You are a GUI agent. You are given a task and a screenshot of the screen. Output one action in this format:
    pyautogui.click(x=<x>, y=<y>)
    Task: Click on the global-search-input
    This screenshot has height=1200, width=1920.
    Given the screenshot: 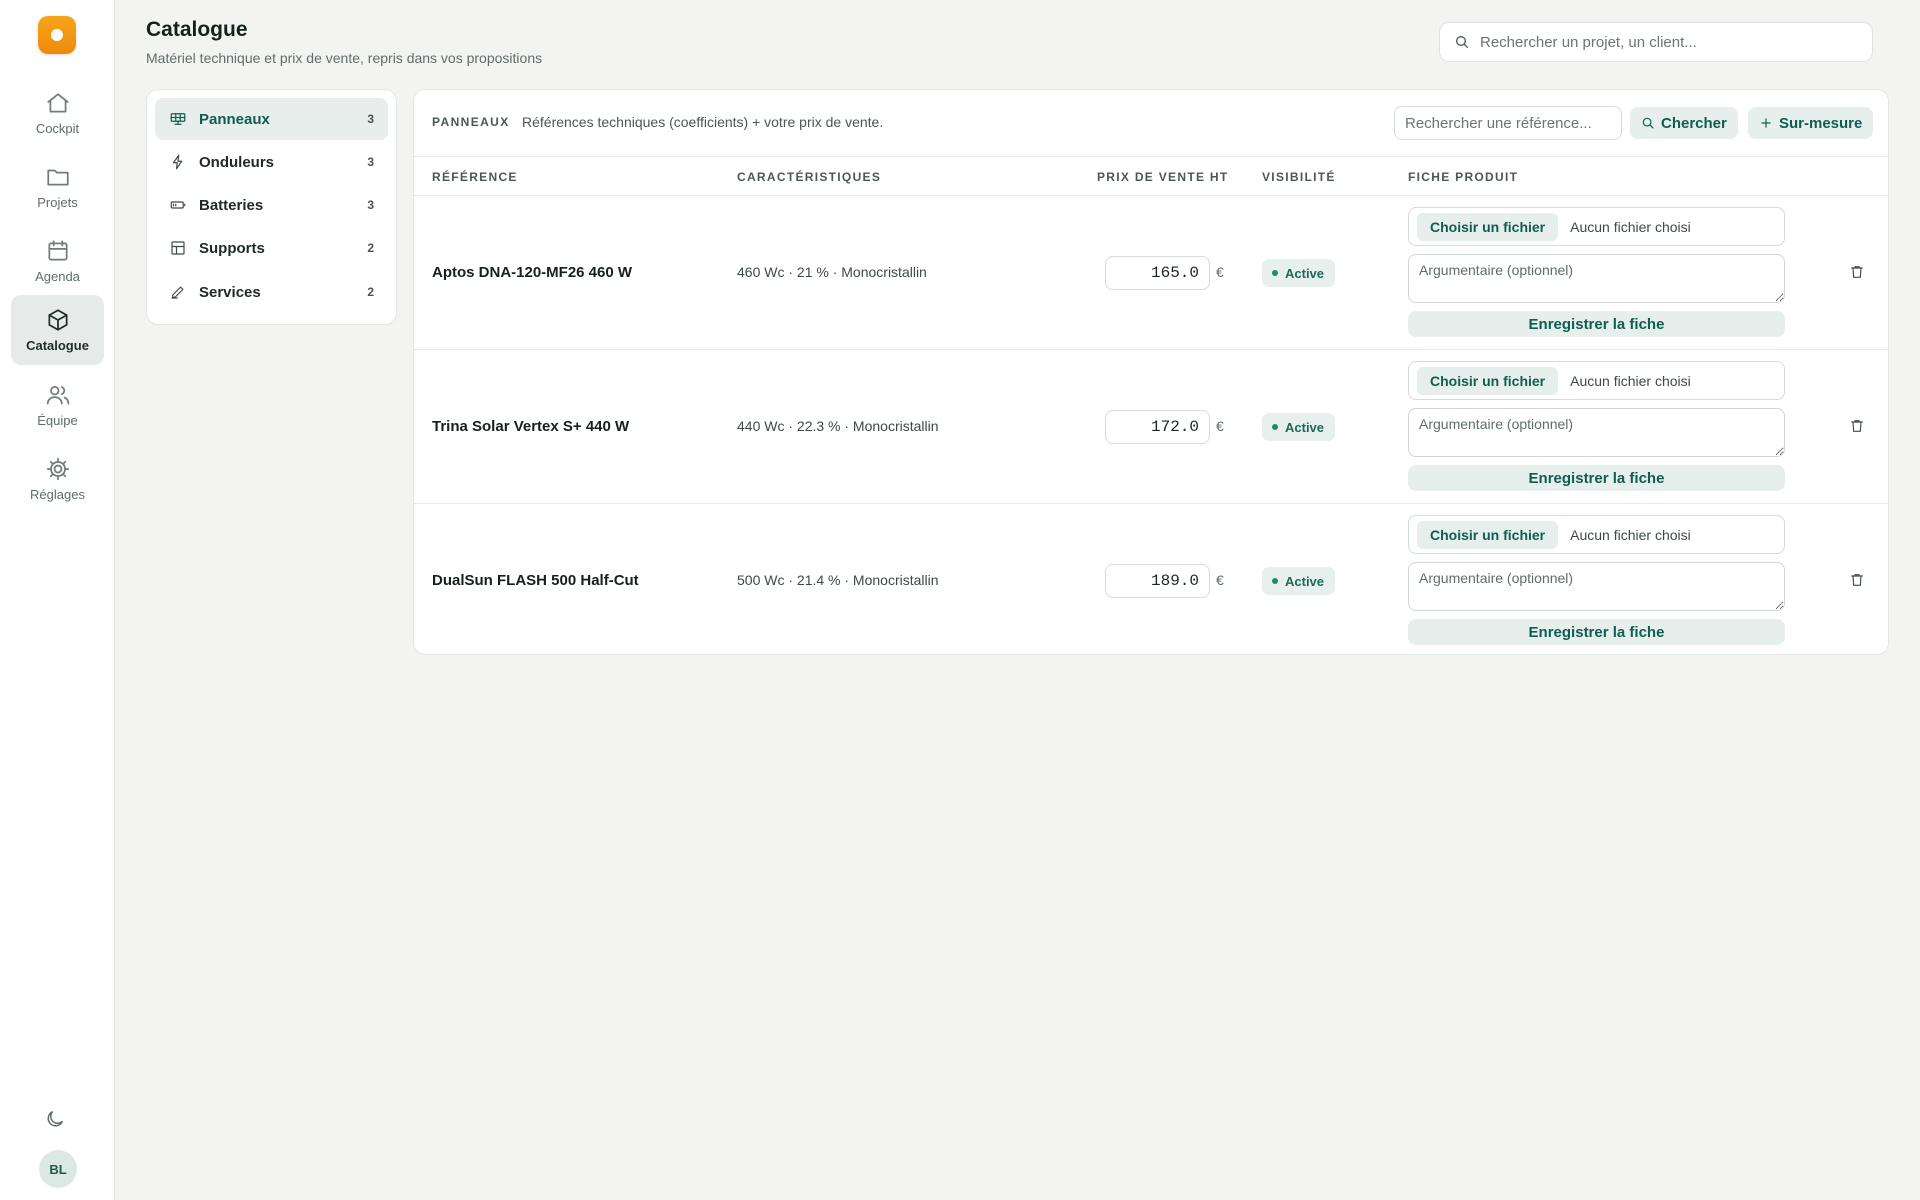 What is the action you would take?
    pyautogui.click(x=1670, y=42)
    